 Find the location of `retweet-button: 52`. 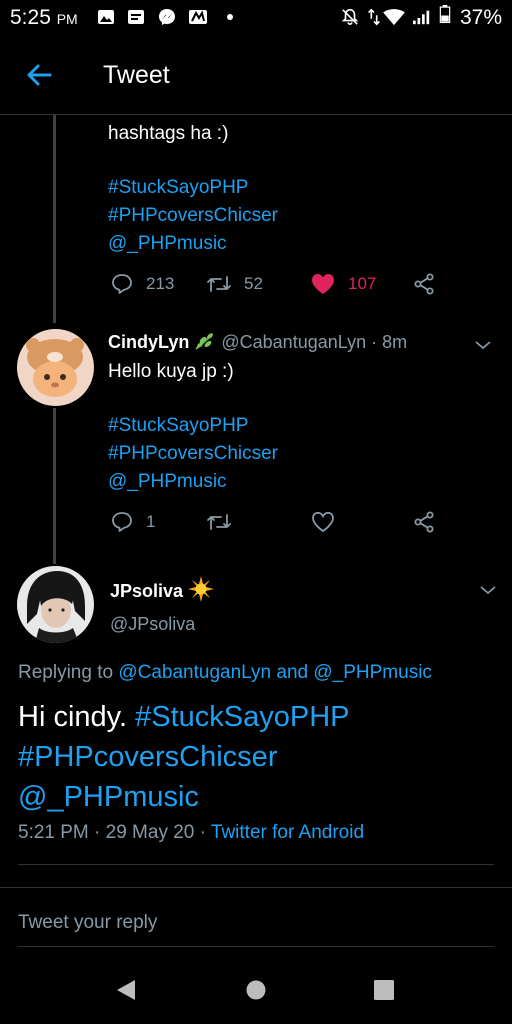

retweet-button: 52 is located at coordinates (234, 284).